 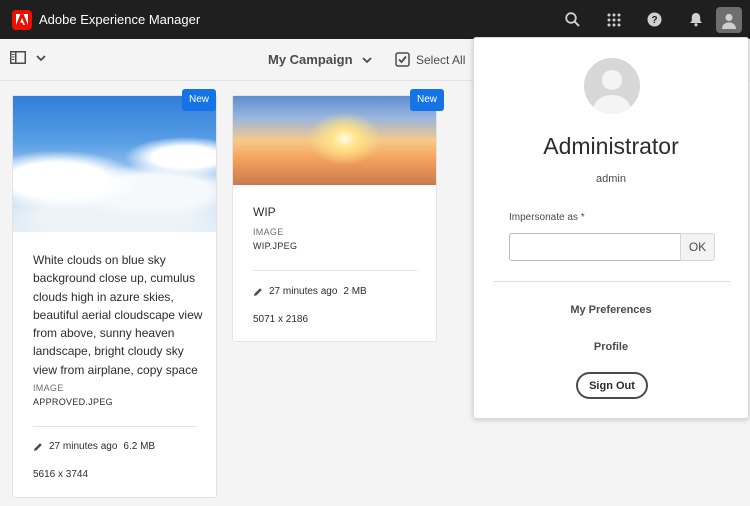 I want to click on user-display-name: Administrator, so click(x=611, y=146).